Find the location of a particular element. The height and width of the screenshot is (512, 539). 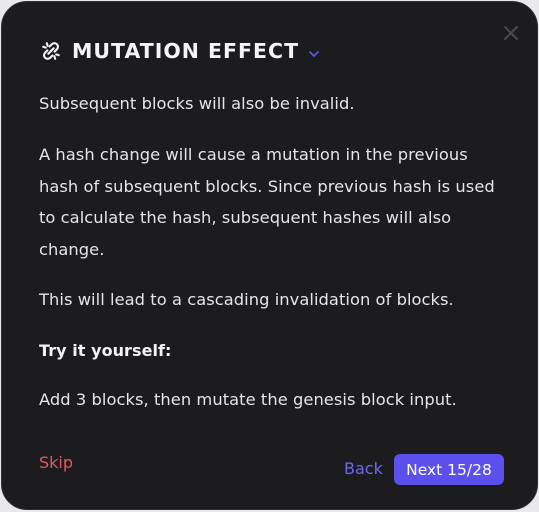

back-link: Back is located at coordinates (363, 469).